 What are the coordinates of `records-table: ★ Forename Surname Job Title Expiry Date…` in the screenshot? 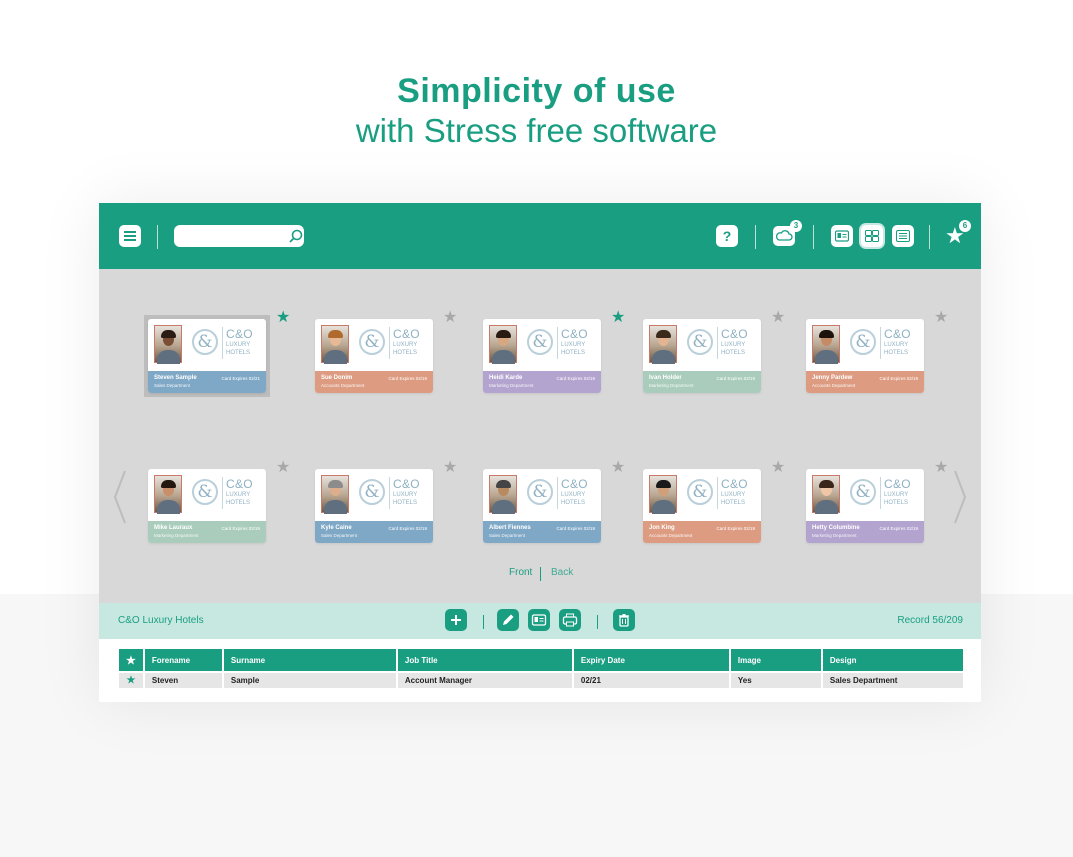 It's located at (541, 668).